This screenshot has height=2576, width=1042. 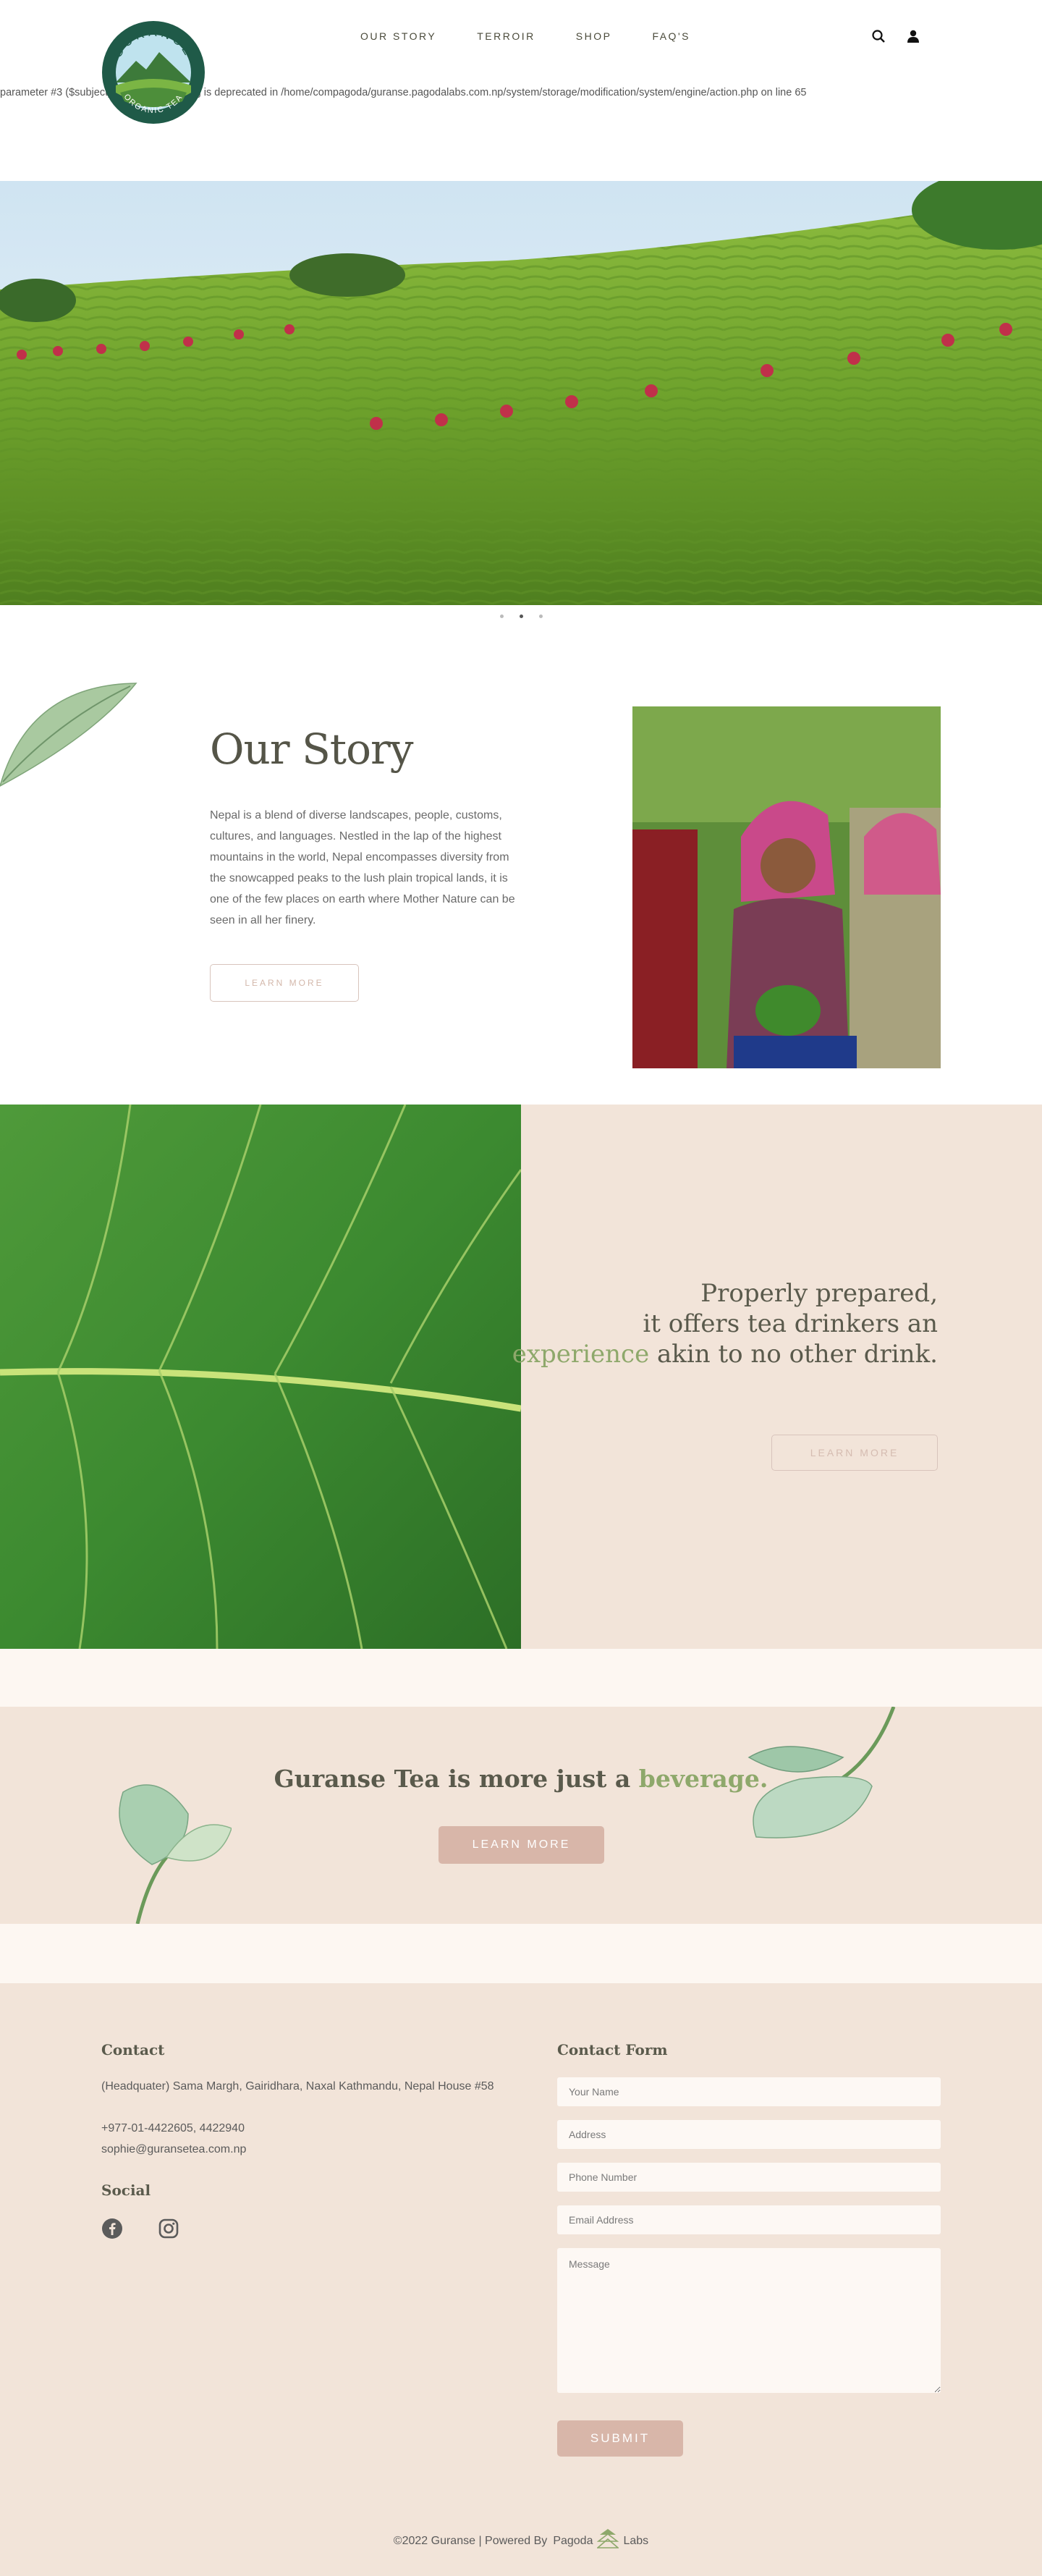 What do you see at coordinates (913, 36) in the screenshot?
I see `user-icon` at bounding box center [913, 36].